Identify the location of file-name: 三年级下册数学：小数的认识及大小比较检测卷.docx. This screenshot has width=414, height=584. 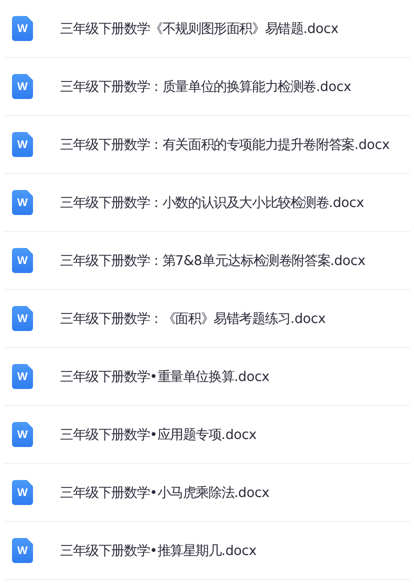
(212, 203).